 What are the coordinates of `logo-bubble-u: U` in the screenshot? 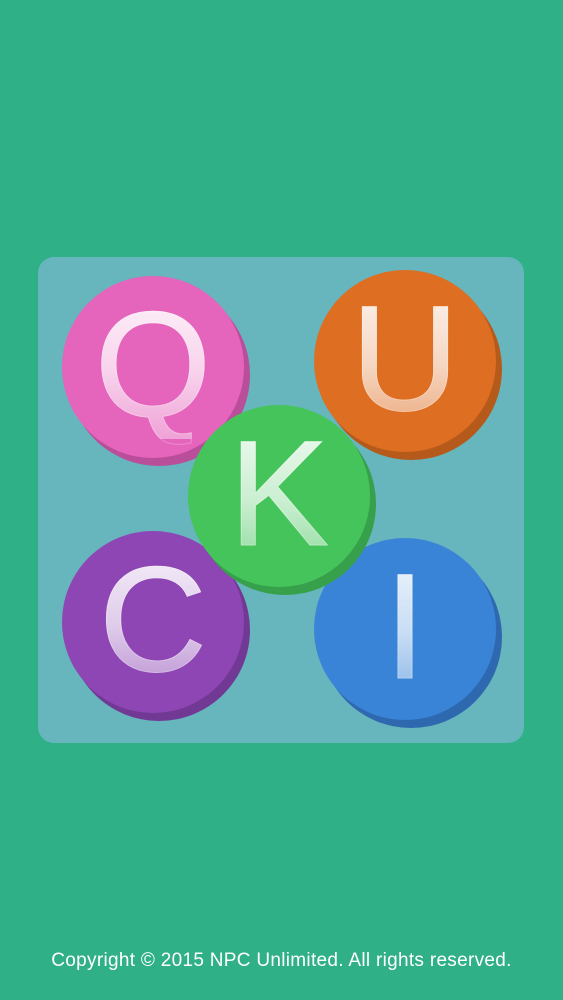 It's located at (405, 361).